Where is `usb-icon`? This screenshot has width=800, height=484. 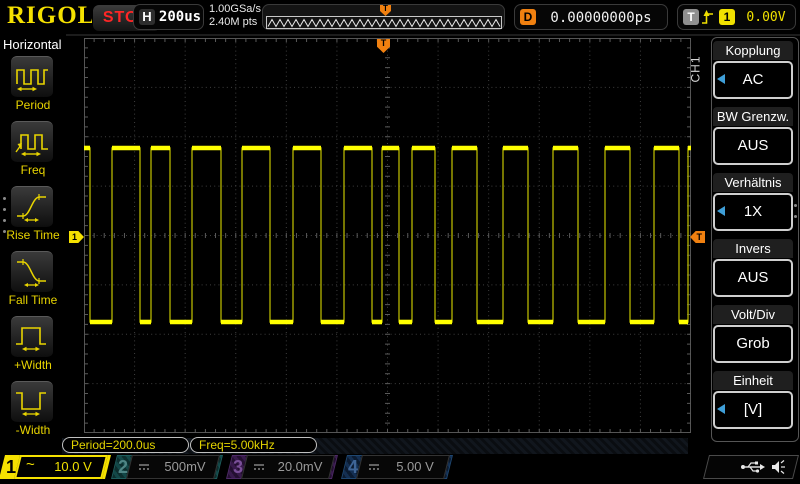
usb-icon is located at coordinates (753, 467).